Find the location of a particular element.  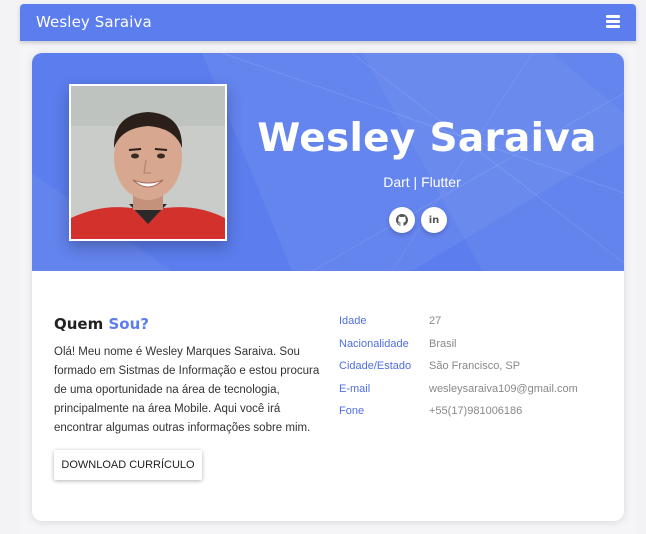

hero-name: Wesley Saraiva is located at coordinates (427, 138).